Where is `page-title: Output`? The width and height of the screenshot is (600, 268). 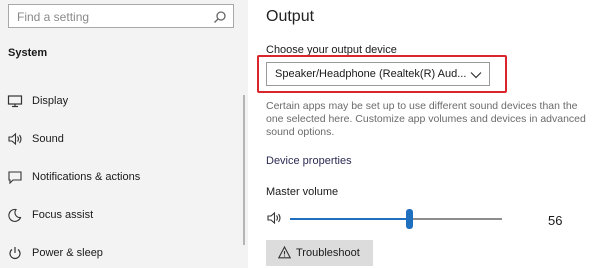 page-title: Output is located at coordinates (290, 16).